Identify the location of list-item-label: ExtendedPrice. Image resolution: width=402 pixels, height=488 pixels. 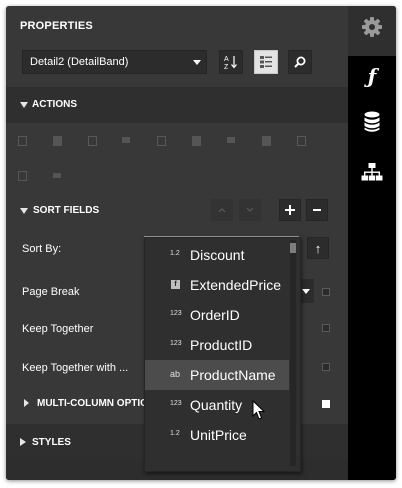
(236, 285).